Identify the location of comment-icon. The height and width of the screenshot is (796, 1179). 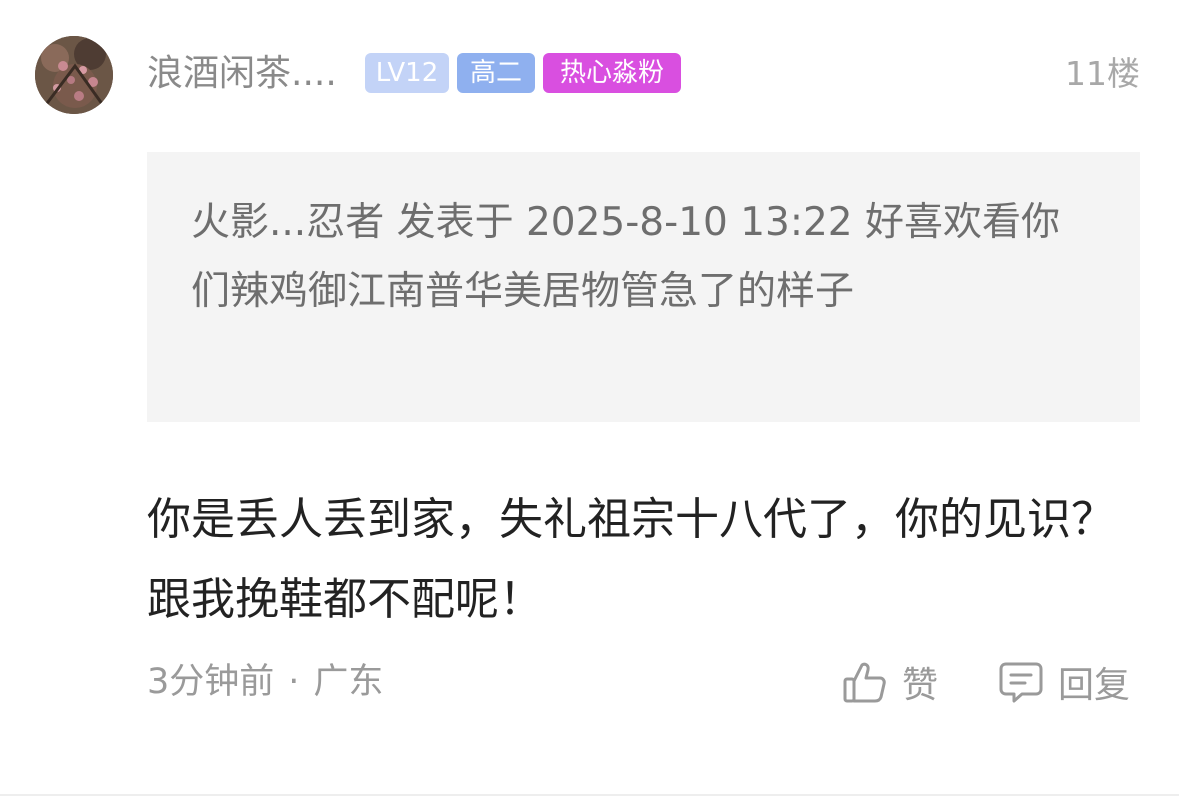
(1021, 682).